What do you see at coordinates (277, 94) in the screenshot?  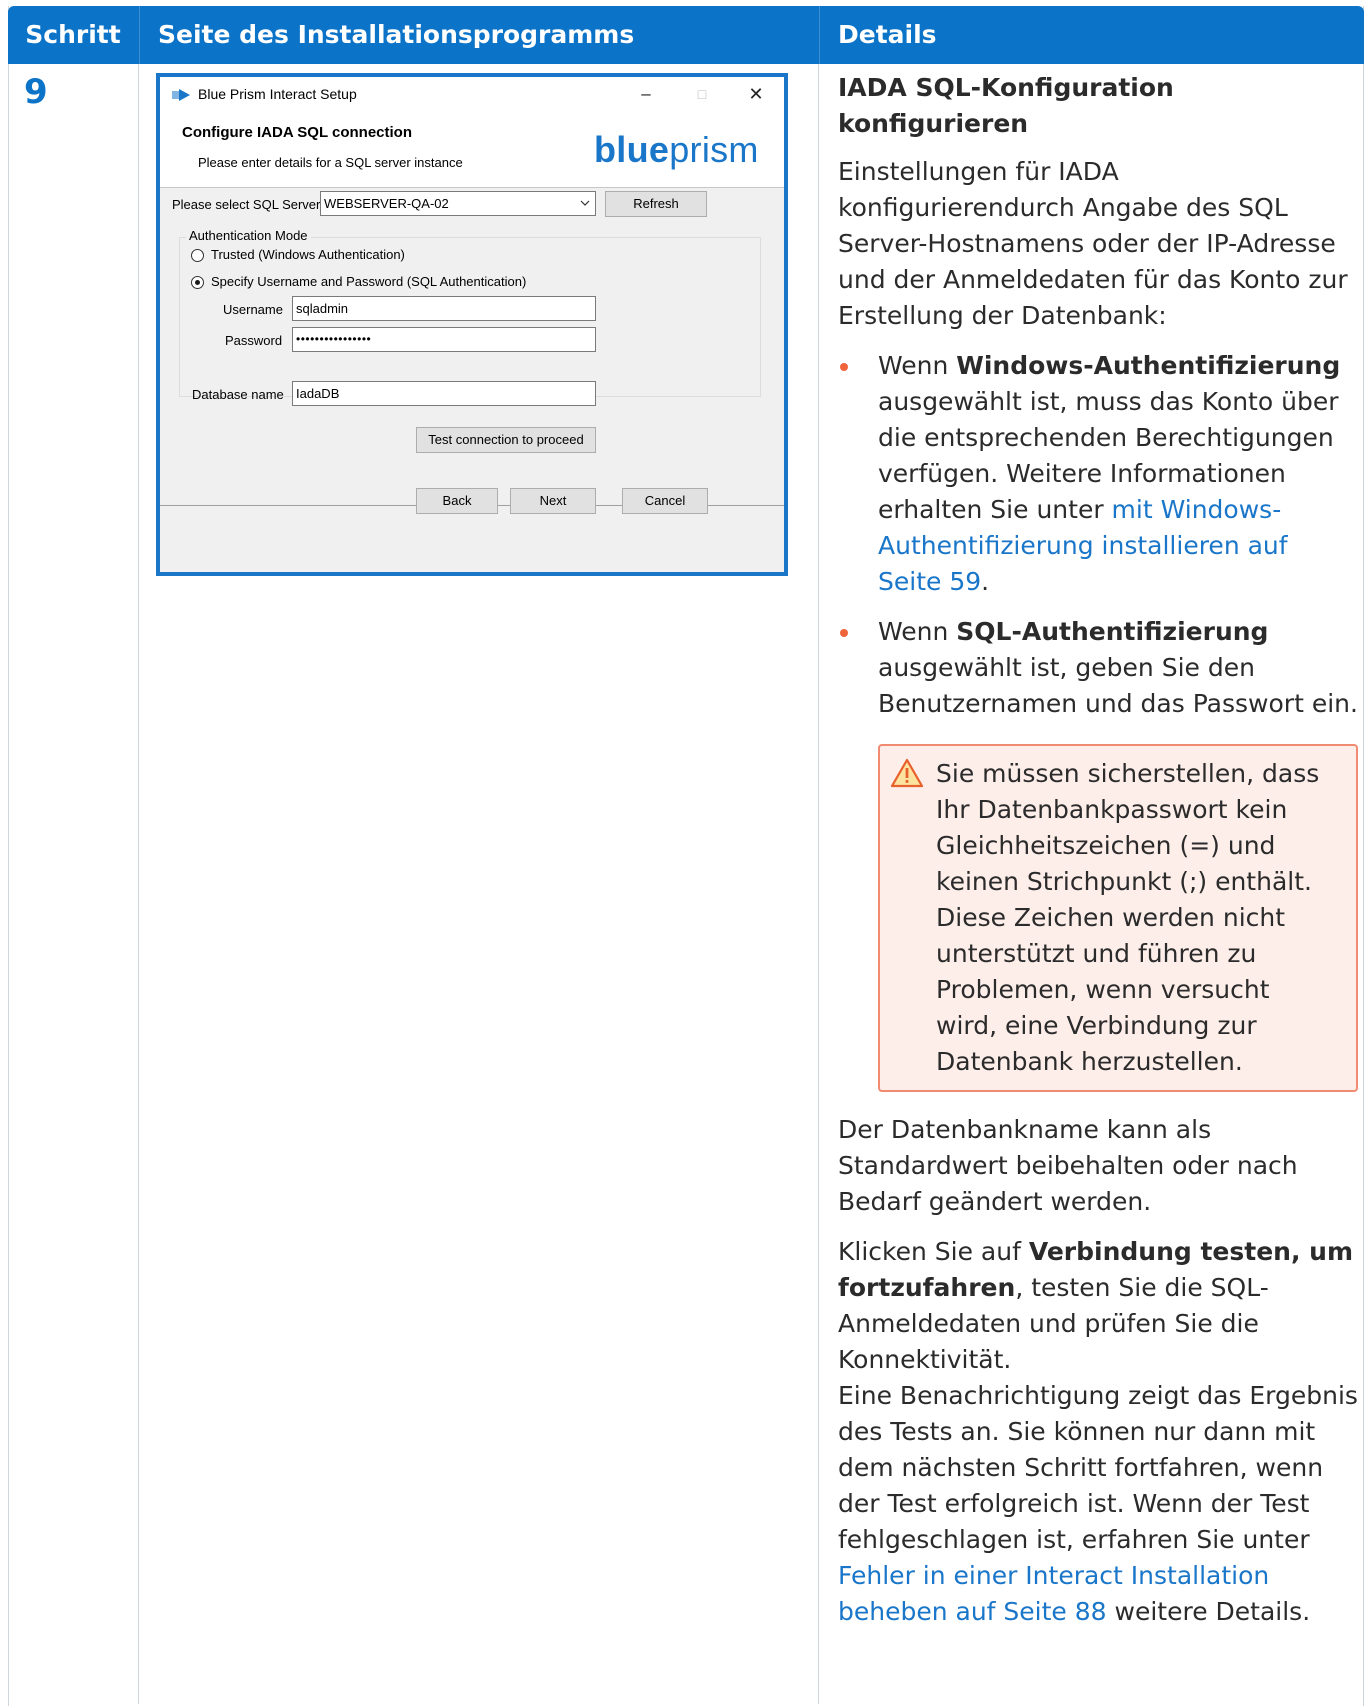 I see `dialog-title: Blue Prism Interact Setup` at bounding box center [277, 94].